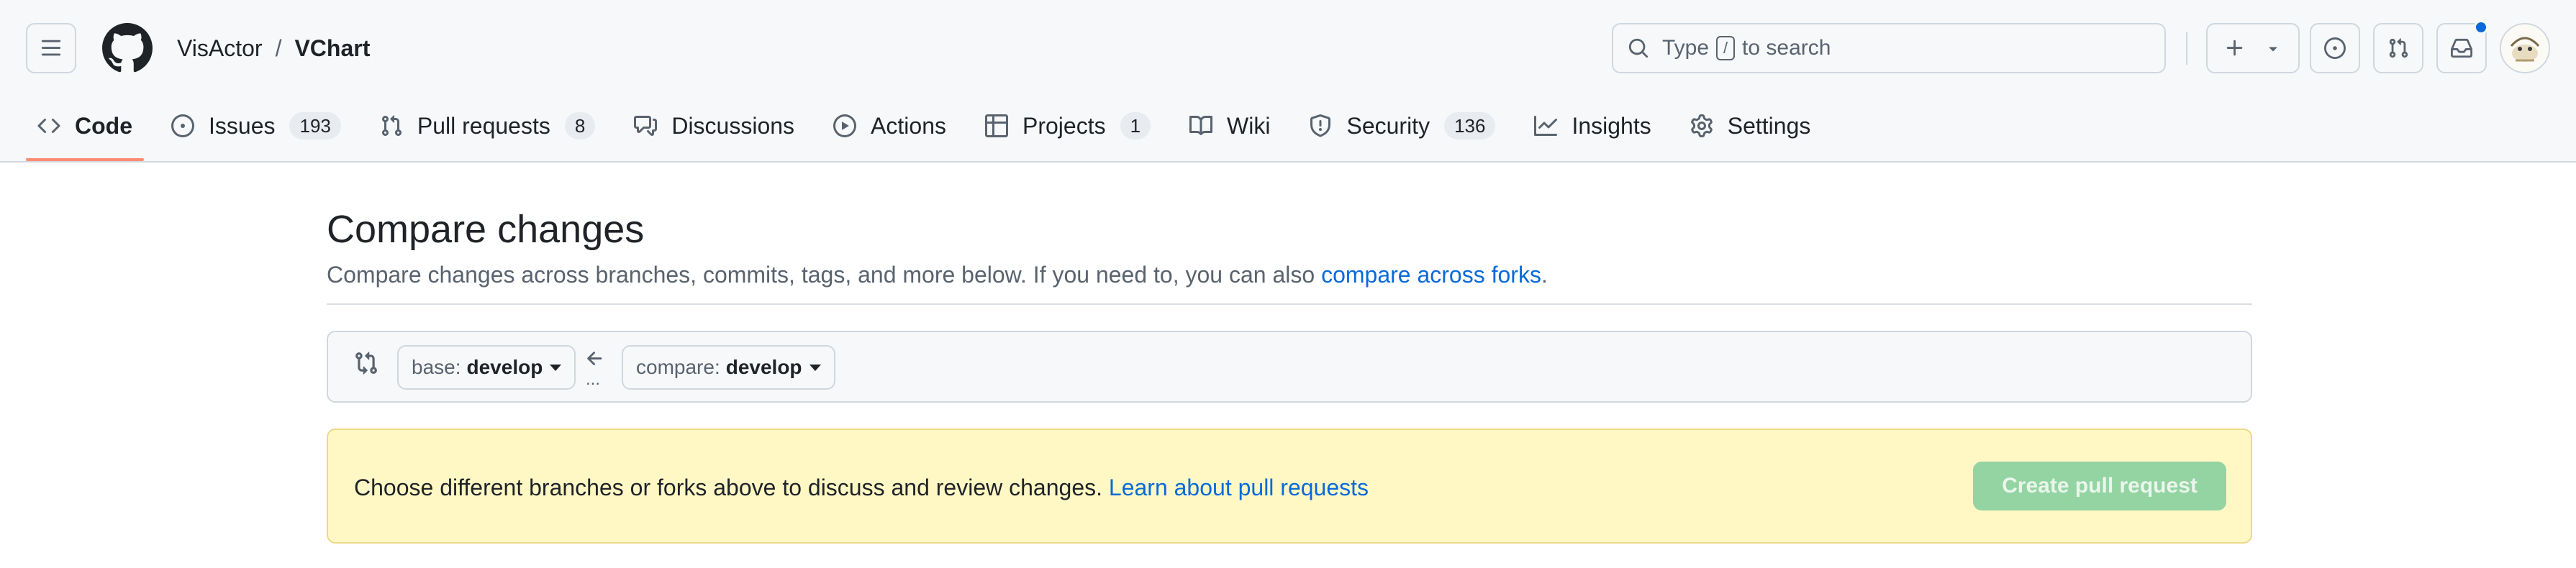 This screenshot has width=2576, height=568. What do you see at coordinates (594, 358) in the screenshot?
I see `arrow-left-icon` at bounding box center [594, 358].